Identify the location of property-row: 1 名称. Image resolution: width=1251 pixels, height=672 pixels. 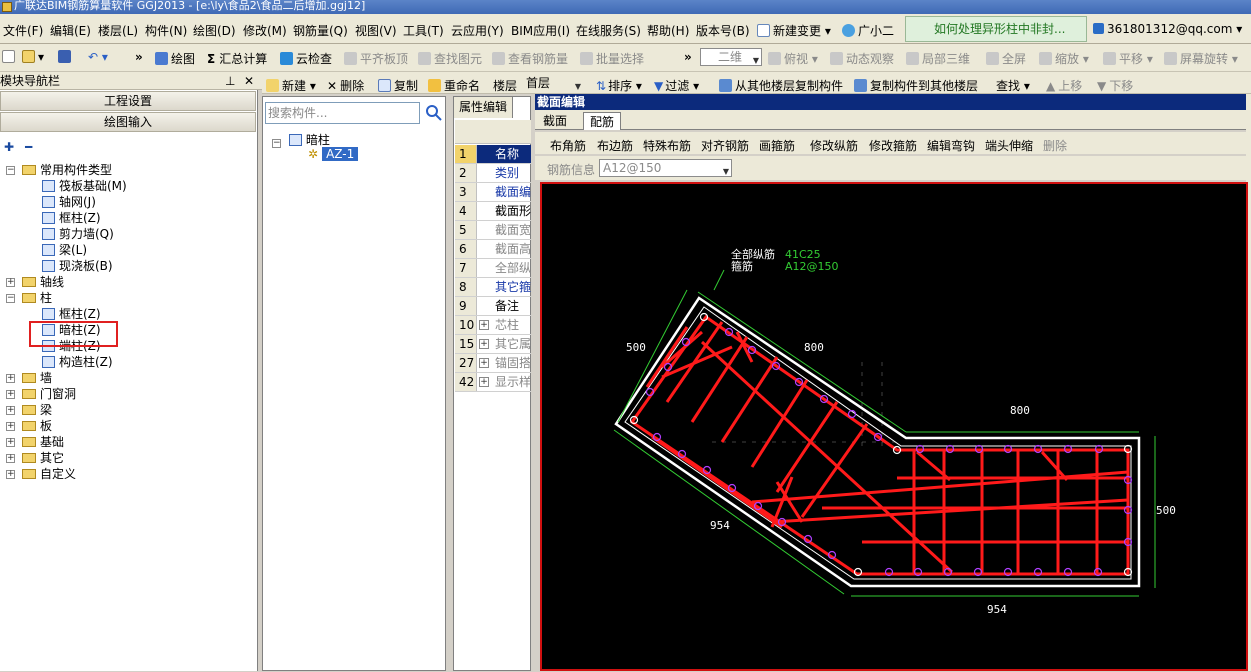
(493, 154).